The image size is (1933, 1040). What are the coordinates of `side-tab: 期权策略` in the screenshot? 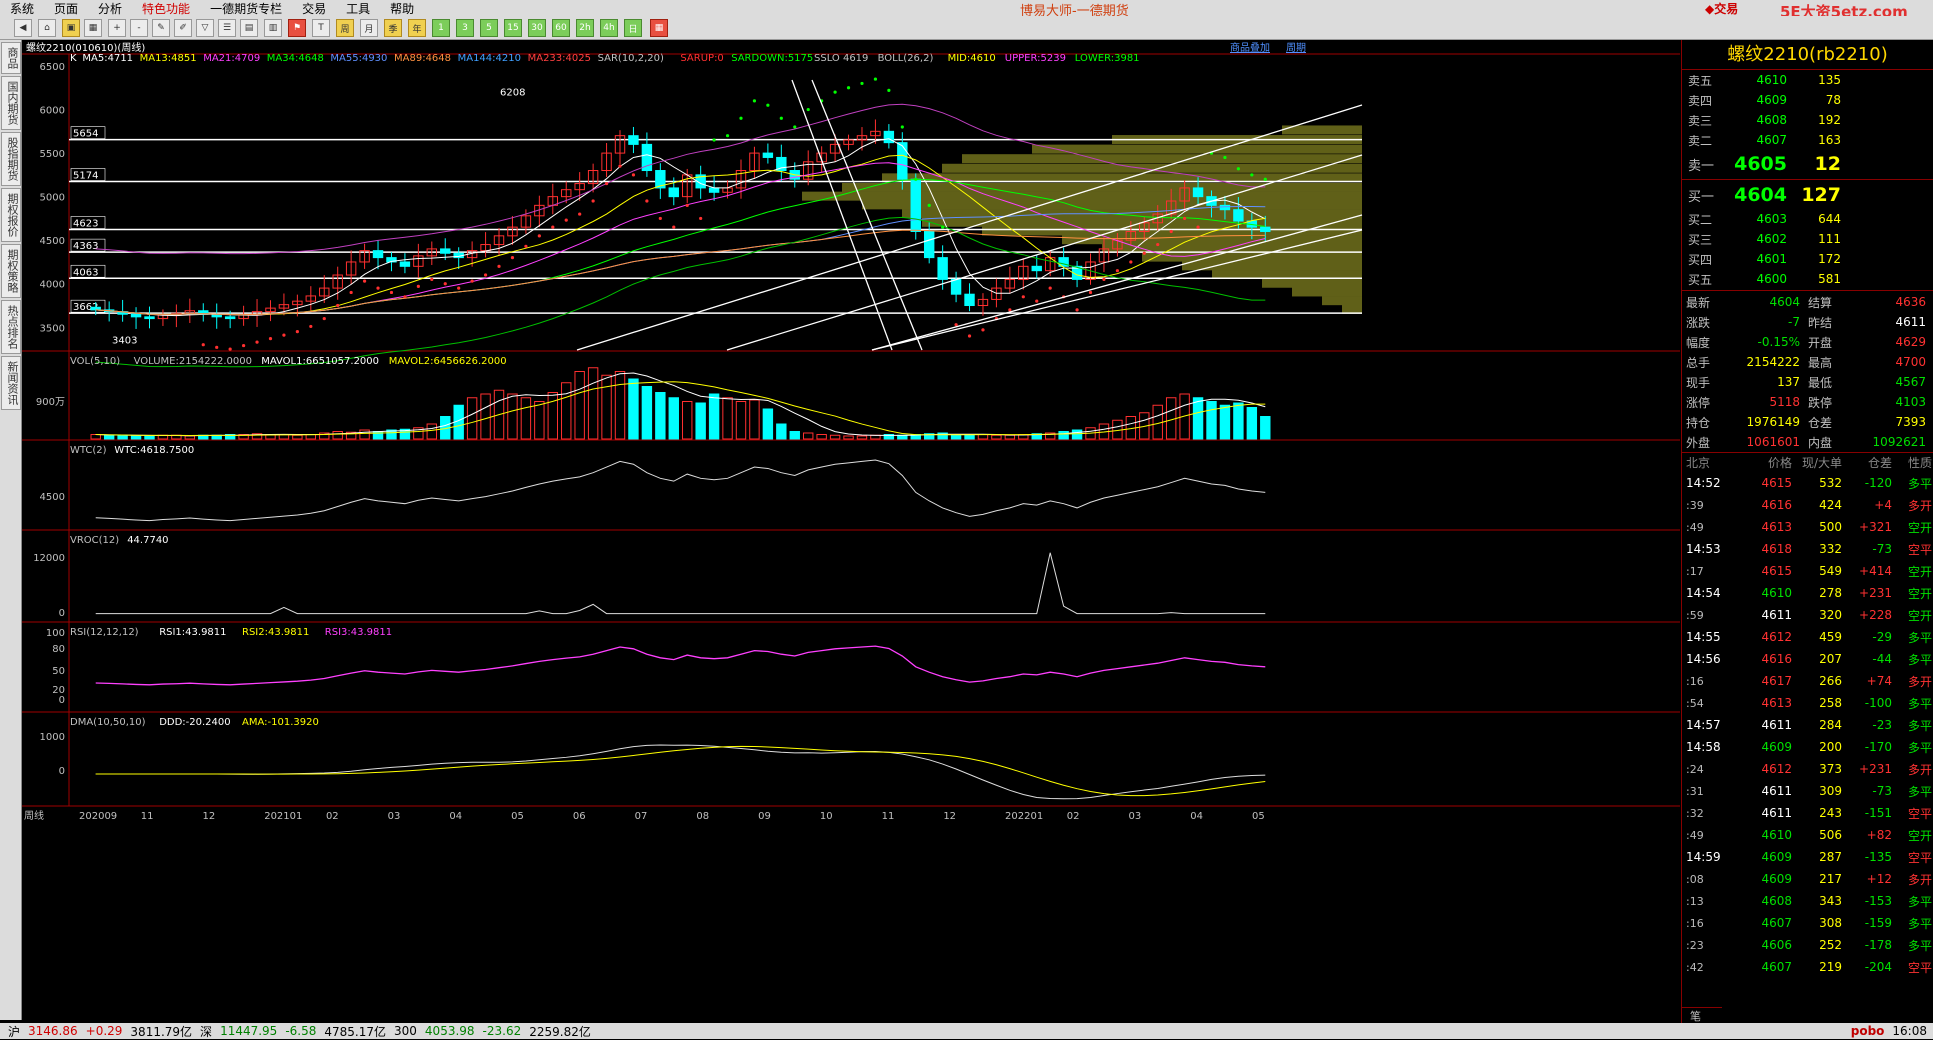 It's located at (11, 271).